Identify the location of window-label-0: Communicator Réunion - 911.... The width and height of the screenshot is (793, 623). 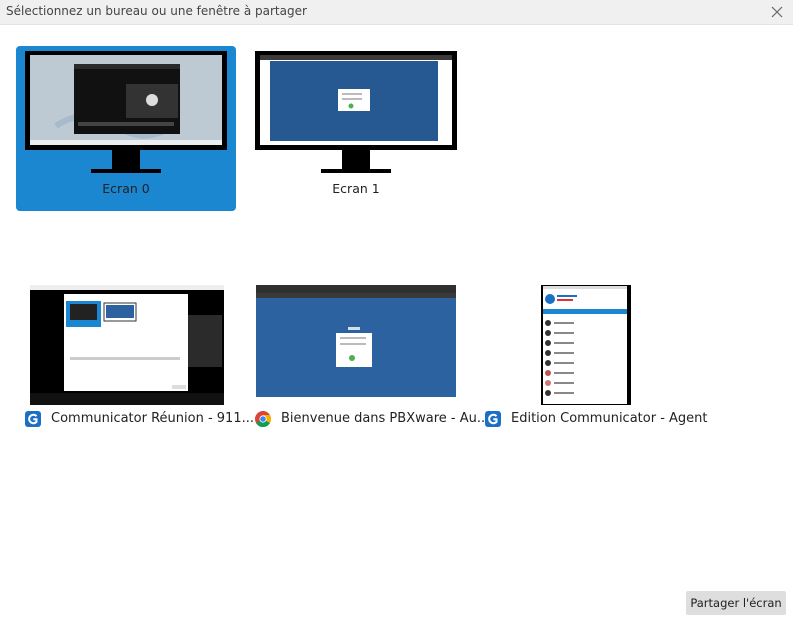
(152, 418).